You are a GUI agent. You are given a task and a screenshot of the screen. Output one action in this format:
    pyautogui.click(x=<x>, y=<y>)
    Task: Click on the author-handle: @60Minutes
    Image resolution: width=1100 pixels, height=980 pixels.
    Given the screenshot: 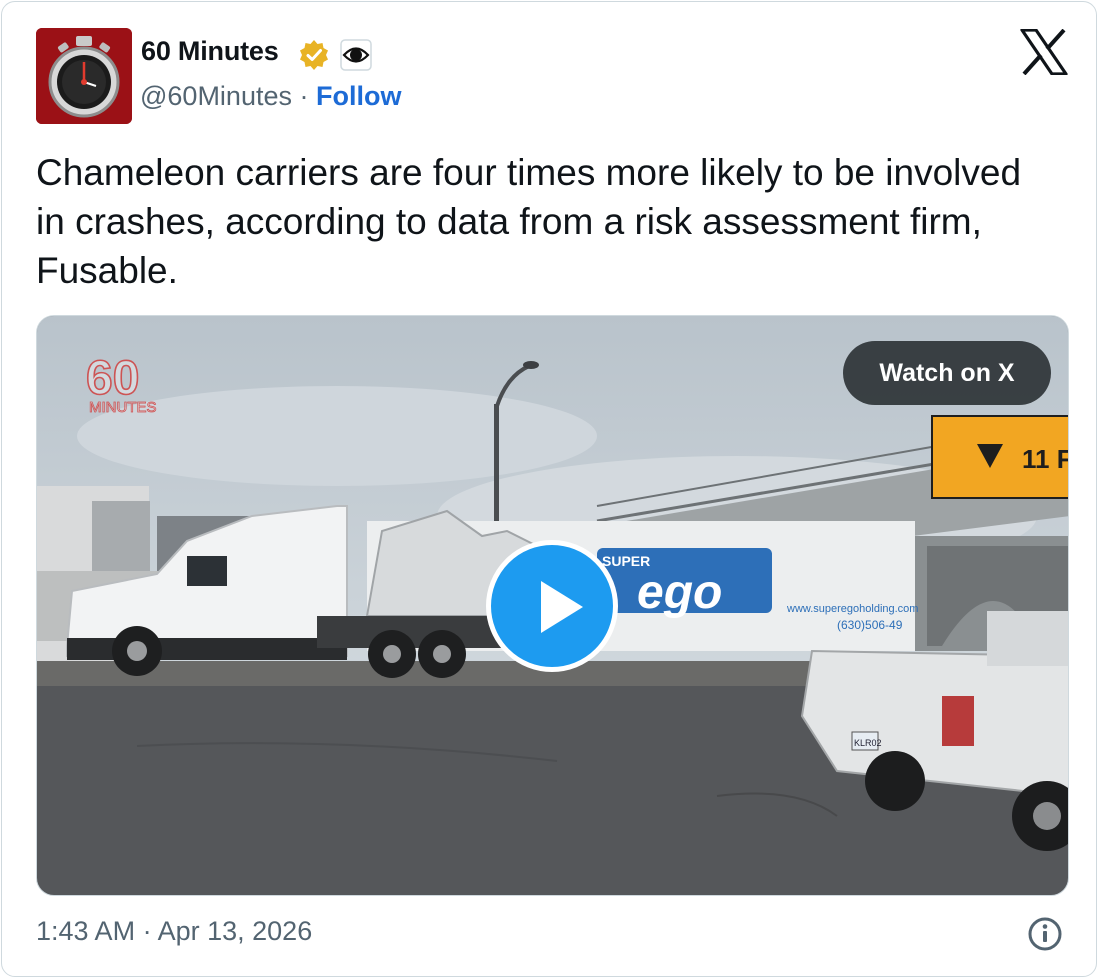 What is the action you would take?
    pyautogui.click(x=216, y=96)
    